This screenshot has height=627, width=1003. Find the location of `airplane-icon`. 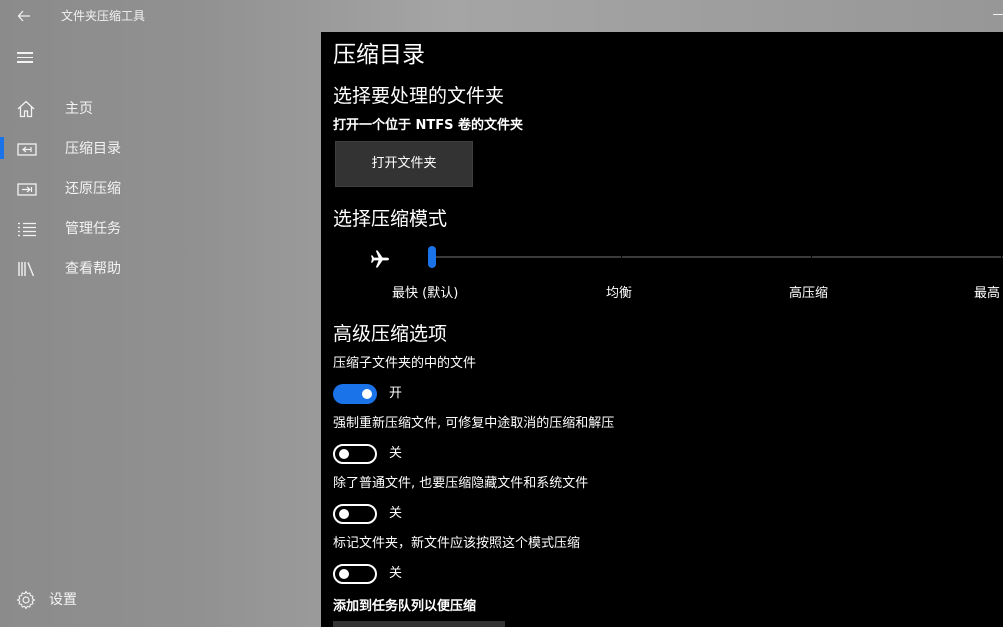

airplane-icon is located at coordinates (380, 259).